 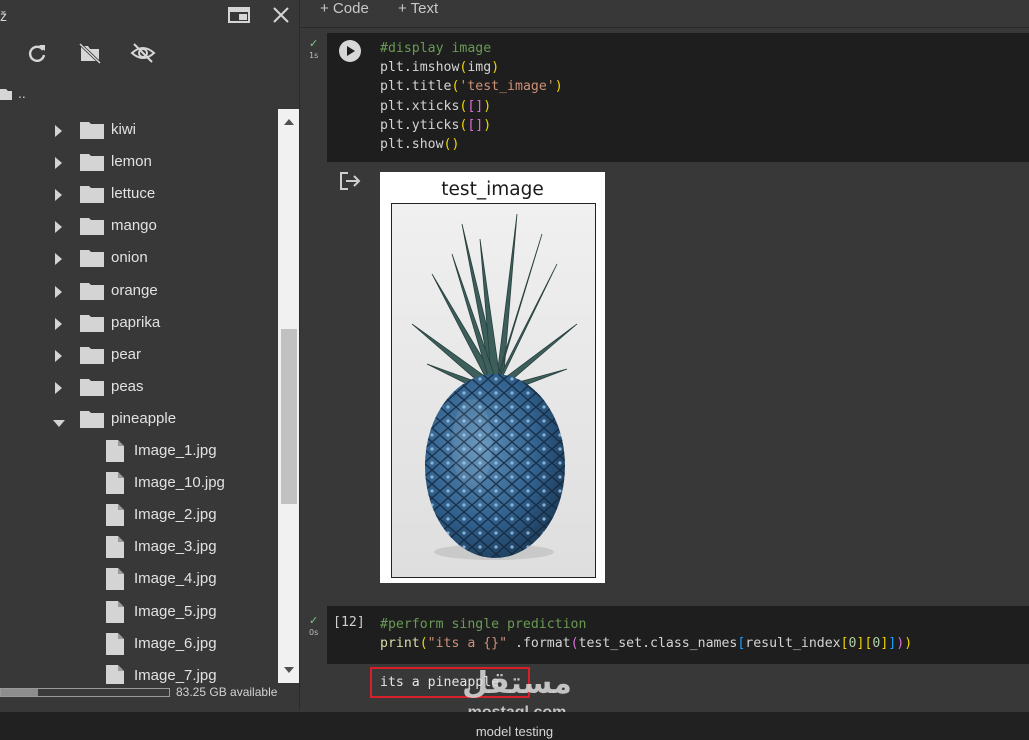 I want to click on folder-name: mango, so click(x=134, y=226).